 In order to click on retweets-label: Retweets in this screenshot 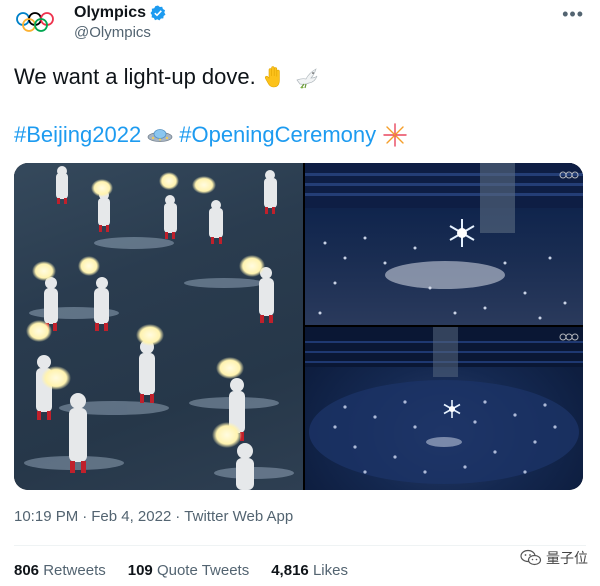, I will do `click(74, 570)`.